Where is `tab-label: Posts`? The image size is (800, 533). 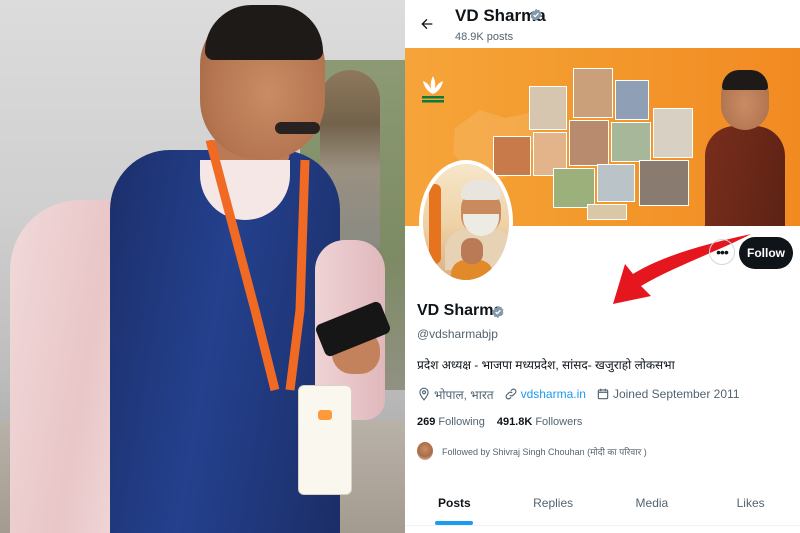 tab-label: Posts is located at coordinates (454, 502).